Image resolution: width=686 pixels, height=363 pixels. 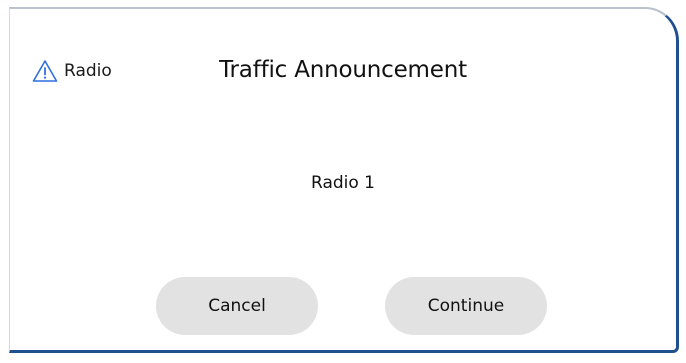 What do you see at coordinates (466, 306) in the screenshot?
I see `continue-button: Continue` at bounding box center [466, 306].